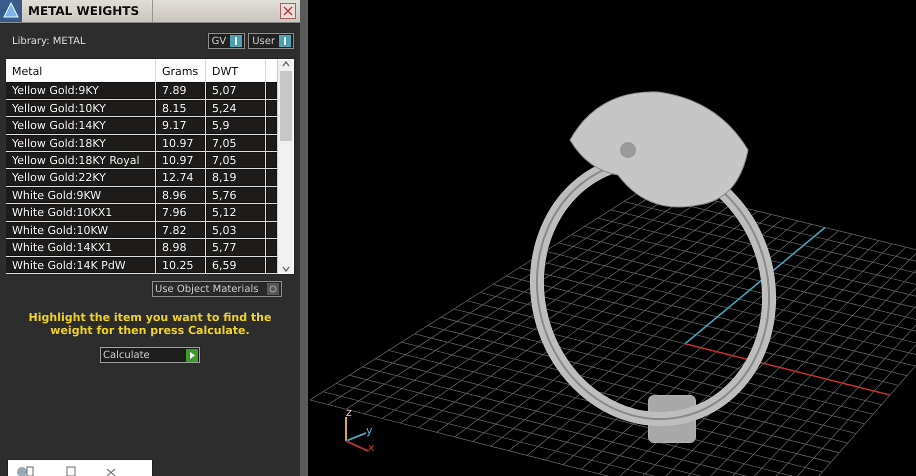 This screenshot has height=476, width=916. I want to click on table-cell: 5,9, so click(236, 125).